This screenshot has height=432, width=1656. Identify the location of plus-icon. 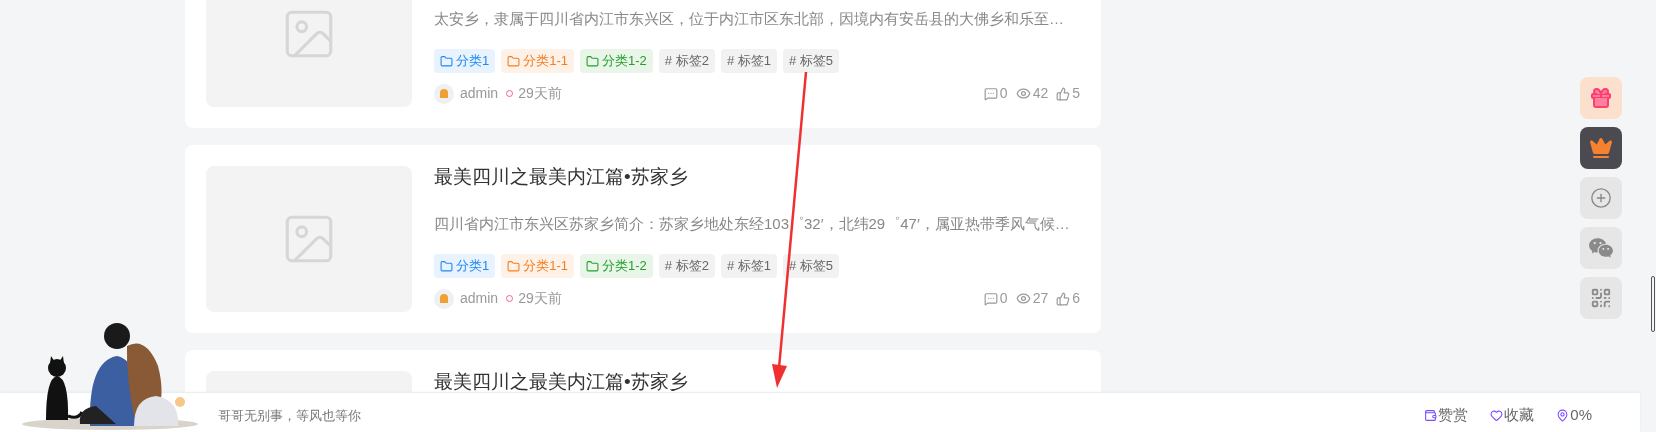
(1601, 198).